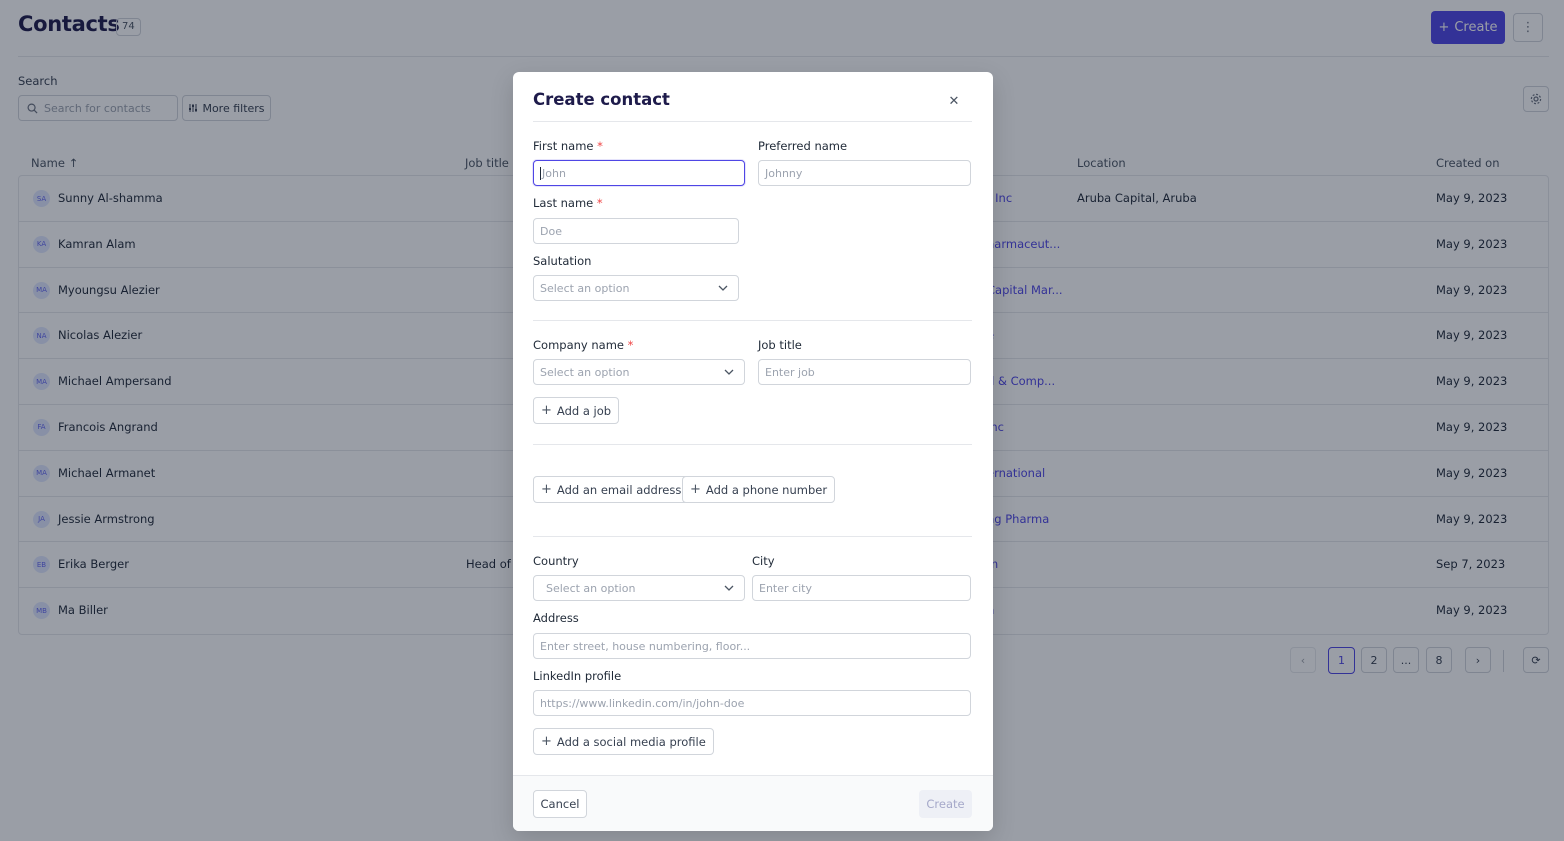 This screenshot has height=841, width=1564. What do you see at coordinates (636, 231) in the screenshot?
I see `last-name-input: Doe` at bounding box center [636, 231].